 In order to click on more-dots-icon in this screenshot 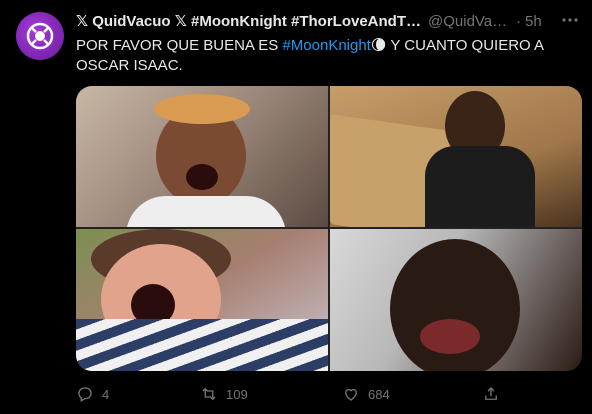, I will do `click(570, 20)`.